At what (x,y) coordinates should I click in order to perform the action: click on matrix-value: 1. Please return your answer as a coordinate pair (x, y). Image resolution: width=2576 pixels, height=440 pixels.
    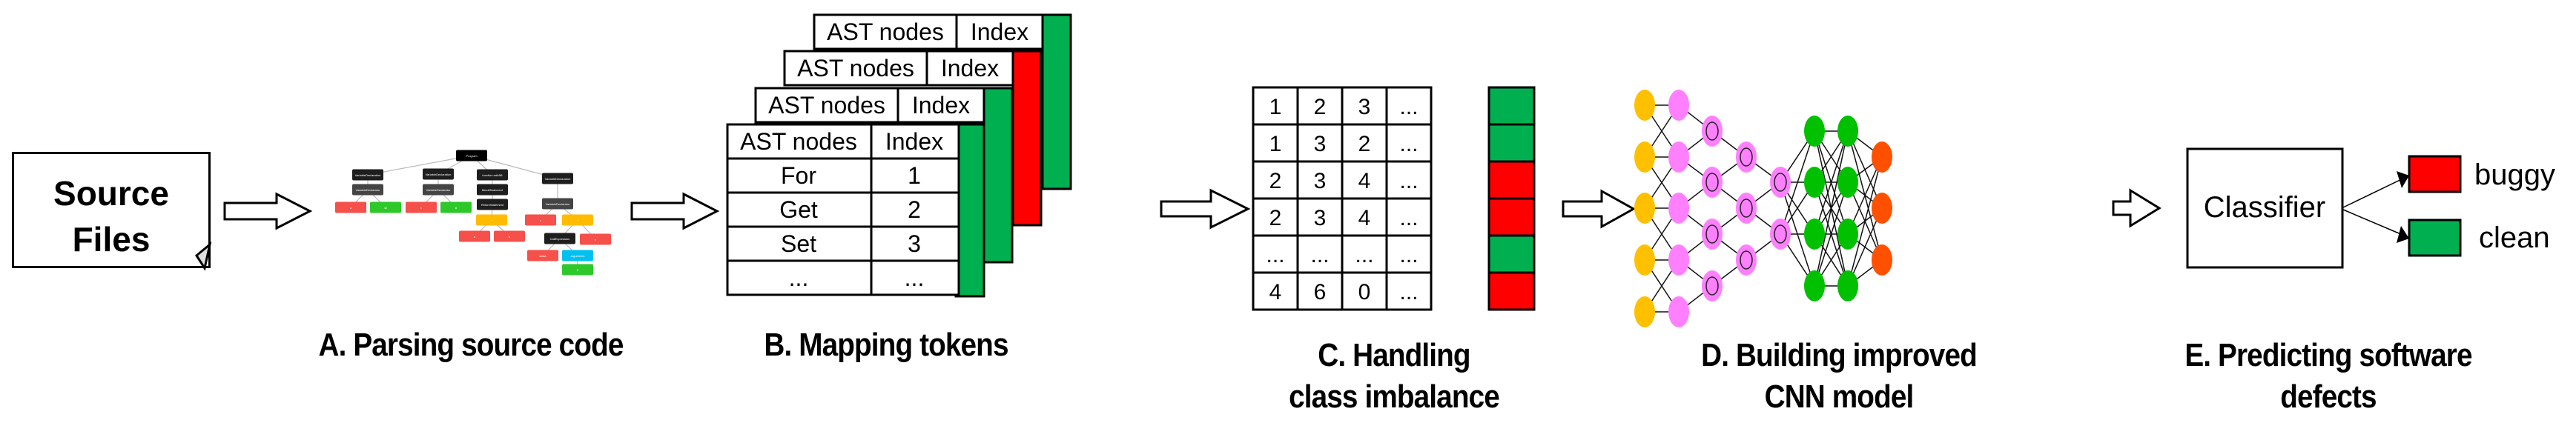
    Looking at the image, I should click on (1275, 107).